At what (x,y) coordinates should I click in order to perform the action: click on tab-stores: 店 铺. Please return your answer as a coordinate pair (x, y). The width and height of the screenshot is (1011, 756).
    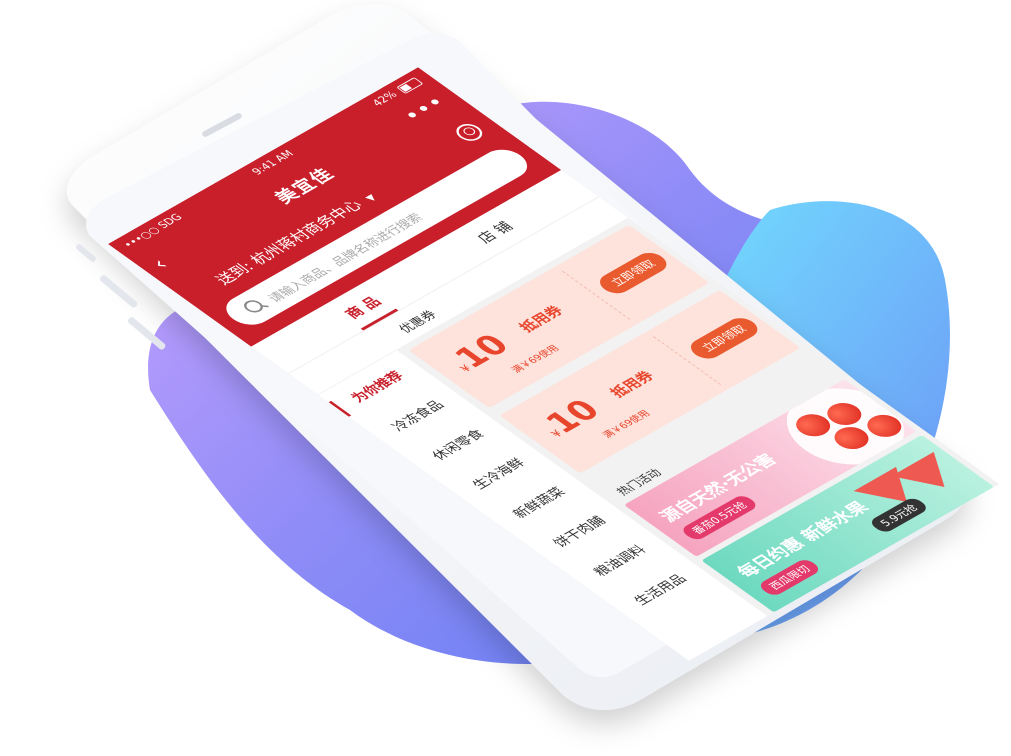
    Looking at the image, I should click on (495, 232).